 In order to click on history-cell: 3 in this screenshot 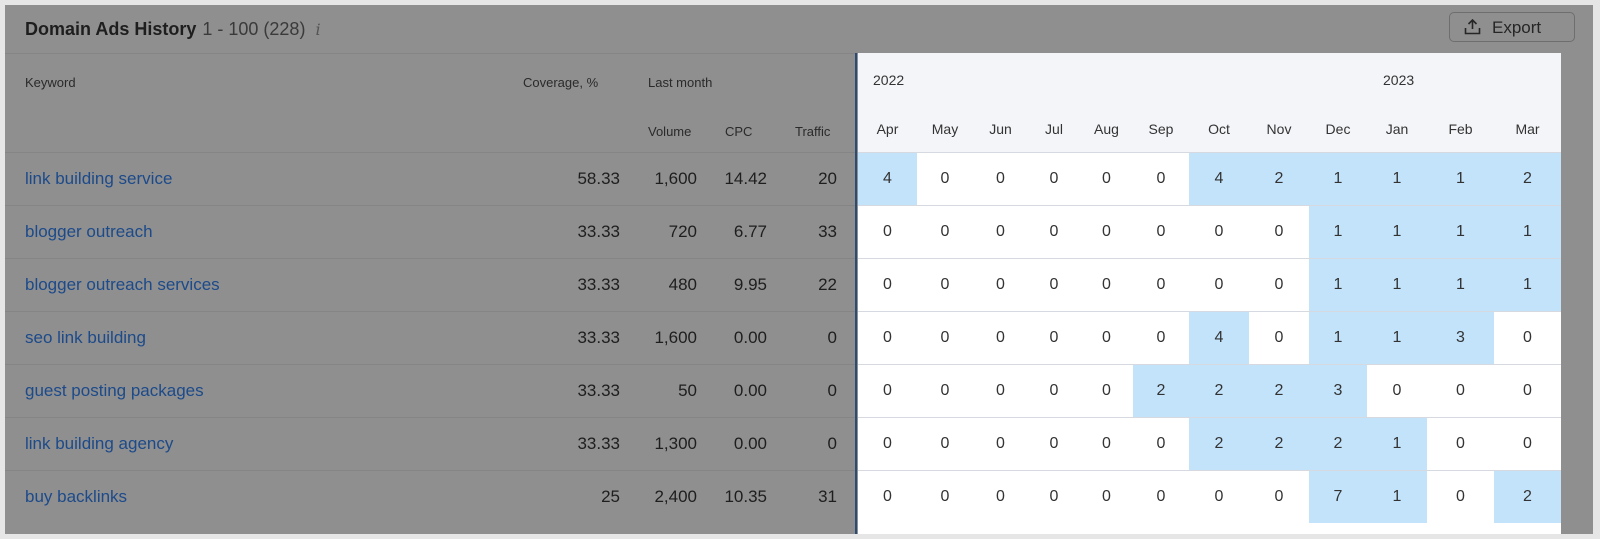, I will do `click(1338, 391)`.